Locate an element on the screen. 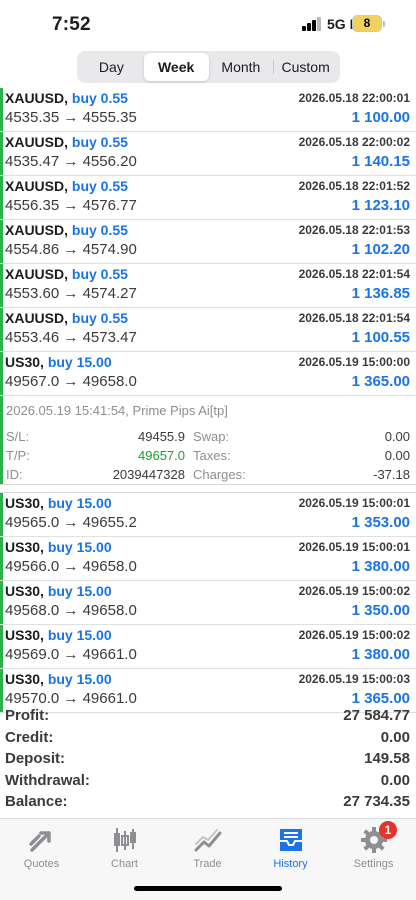  deal-time: 2026.05.18 22:01:52 is located at coordinates (354, 186).